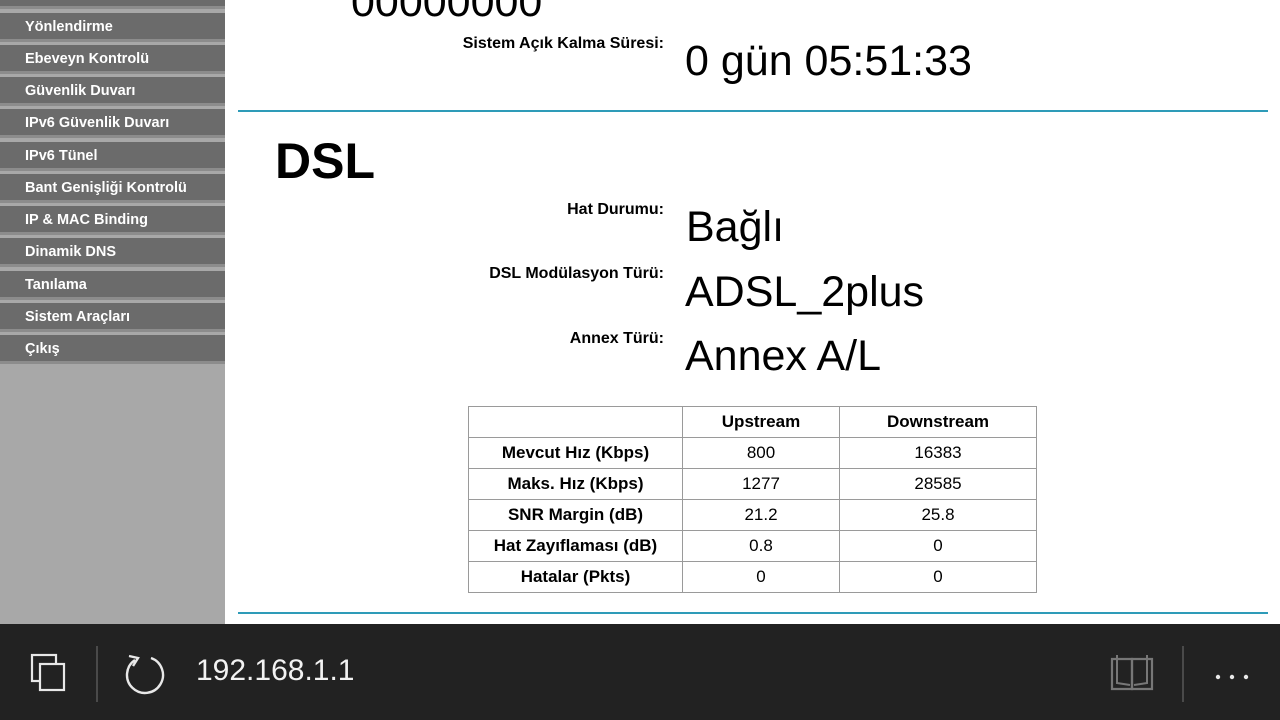  I want to click on row-label: SNR Margin (dB), so click(575, 515).